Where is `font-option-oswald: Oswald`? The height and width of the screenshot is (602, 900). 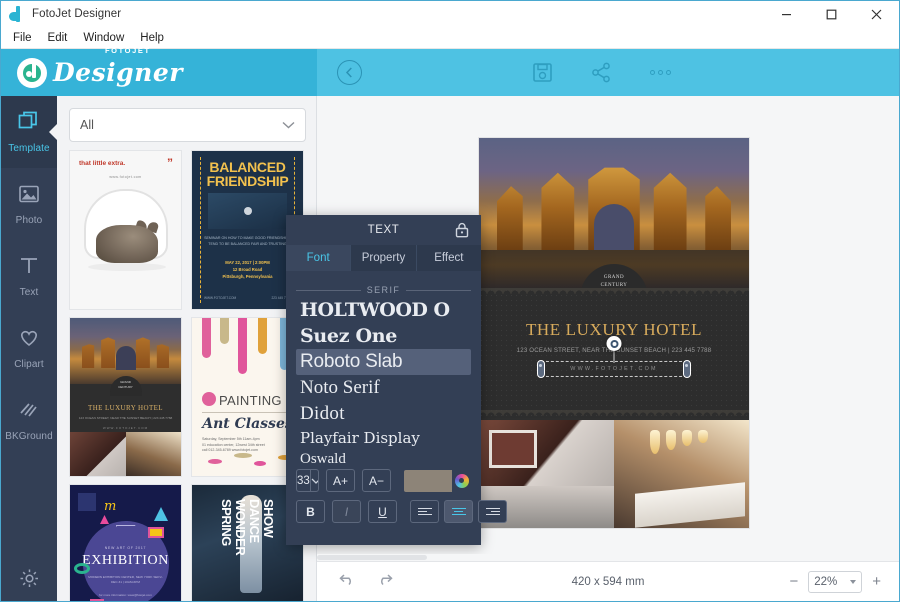
font-option-oswald: Oswald is located at coordinates (383, 459).